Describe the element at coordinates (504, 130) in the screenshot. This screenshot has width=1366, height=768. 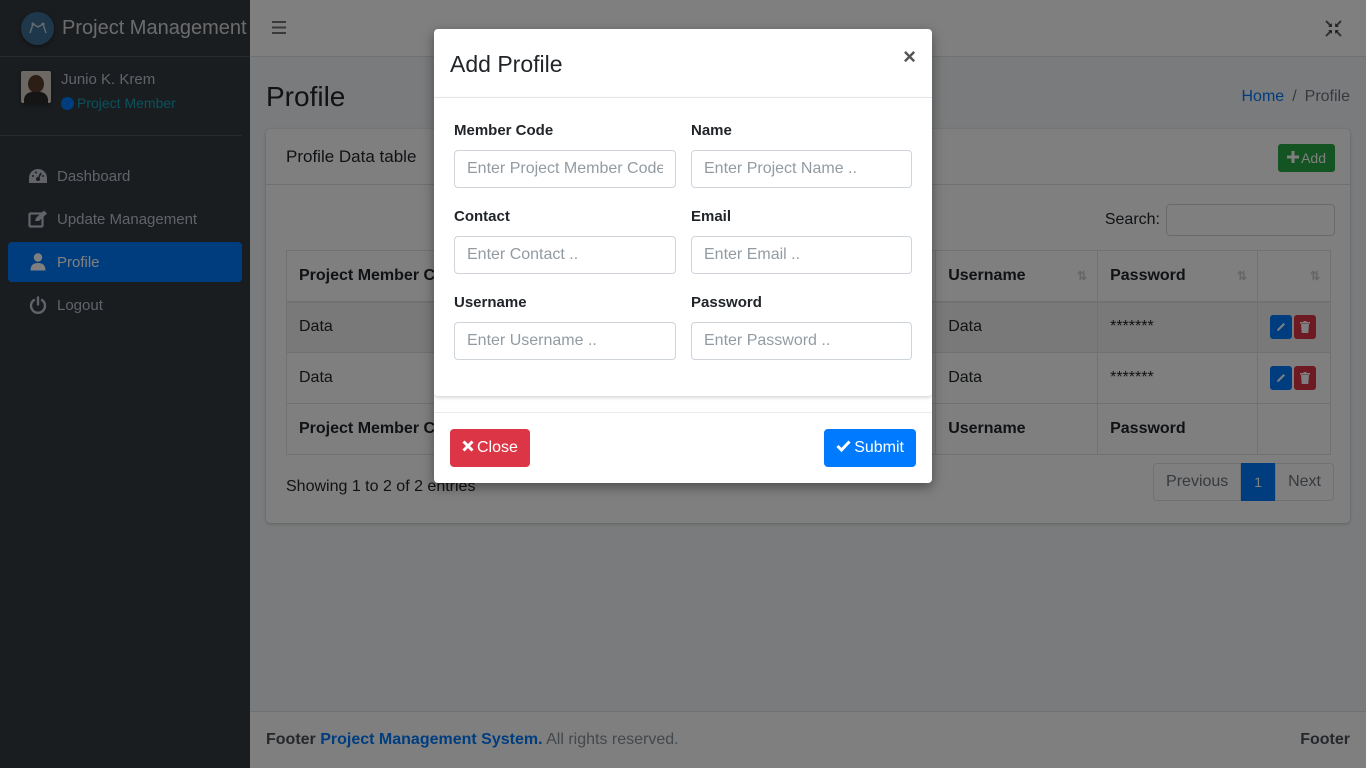
I see `member-code-label: Member Code` at that location.